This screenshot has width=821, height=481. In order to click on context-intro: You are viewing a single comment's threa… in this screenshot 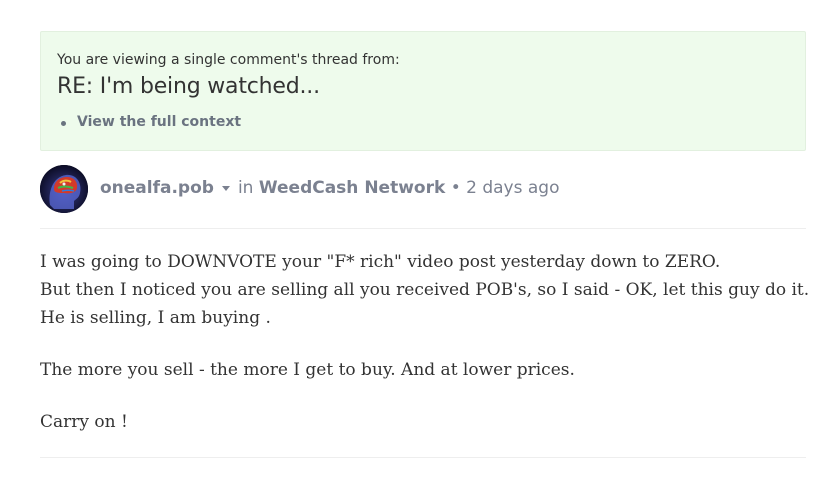, I will do `click(228, 60)`.